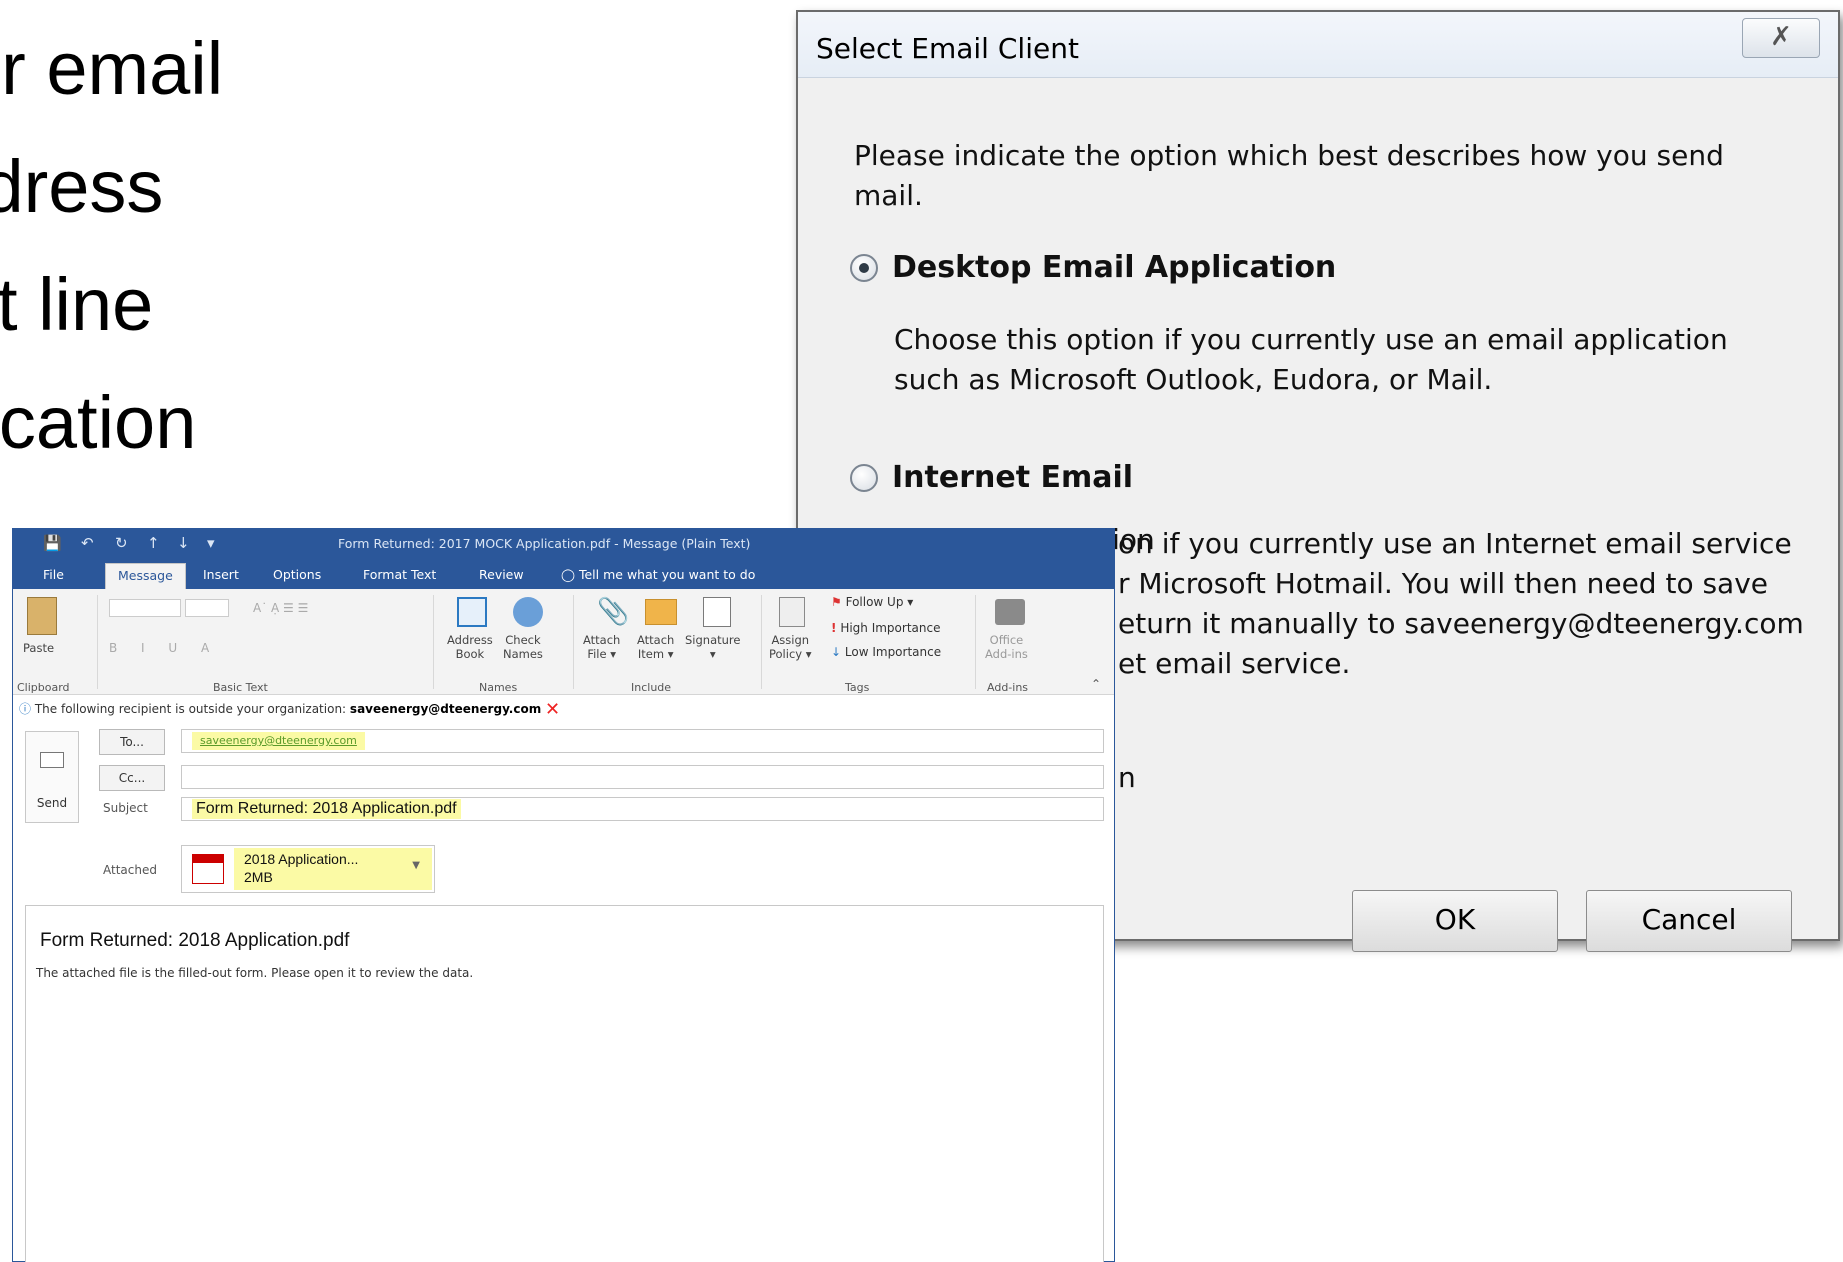  I want to click on body-heading: Form Returned: 2018 Application.pdf, so click(195, 940).